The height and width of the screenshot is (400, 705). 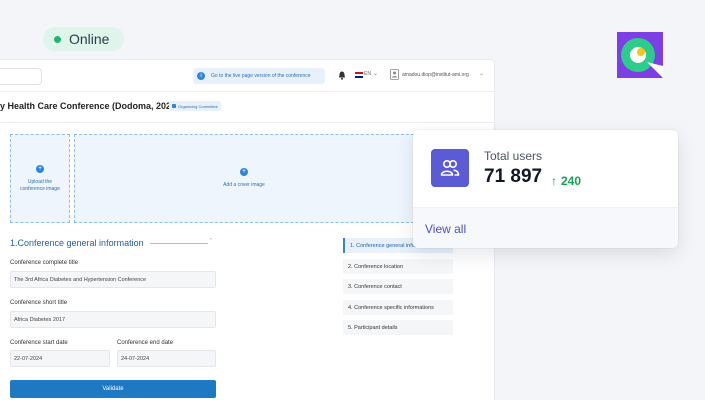 What do you see at coordinates (145, 343) in the screenshot?
I see `end-date-label: Conference end date` at bounding box center [145, 343].